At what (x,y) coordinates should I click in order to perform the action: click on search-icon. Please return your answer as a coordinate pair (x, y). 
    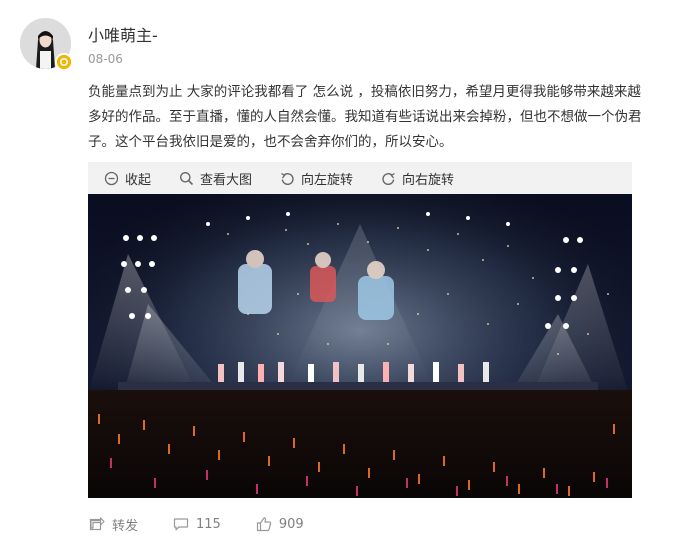
    Looking at the image, I should click on (186, 178).